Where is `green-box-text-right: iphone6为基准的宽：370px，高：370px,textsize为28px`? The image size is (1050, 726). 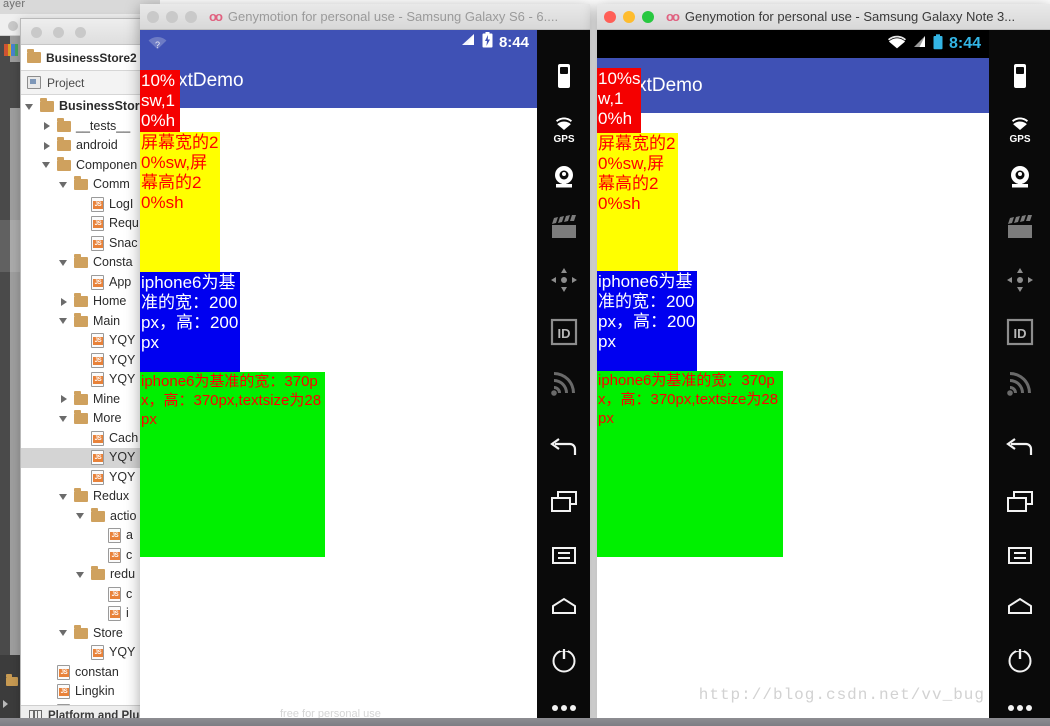
green-box-text-right: iphone6为基准的宽：370px，高：370px,textsize为28px is located at coordinates (688, 399).